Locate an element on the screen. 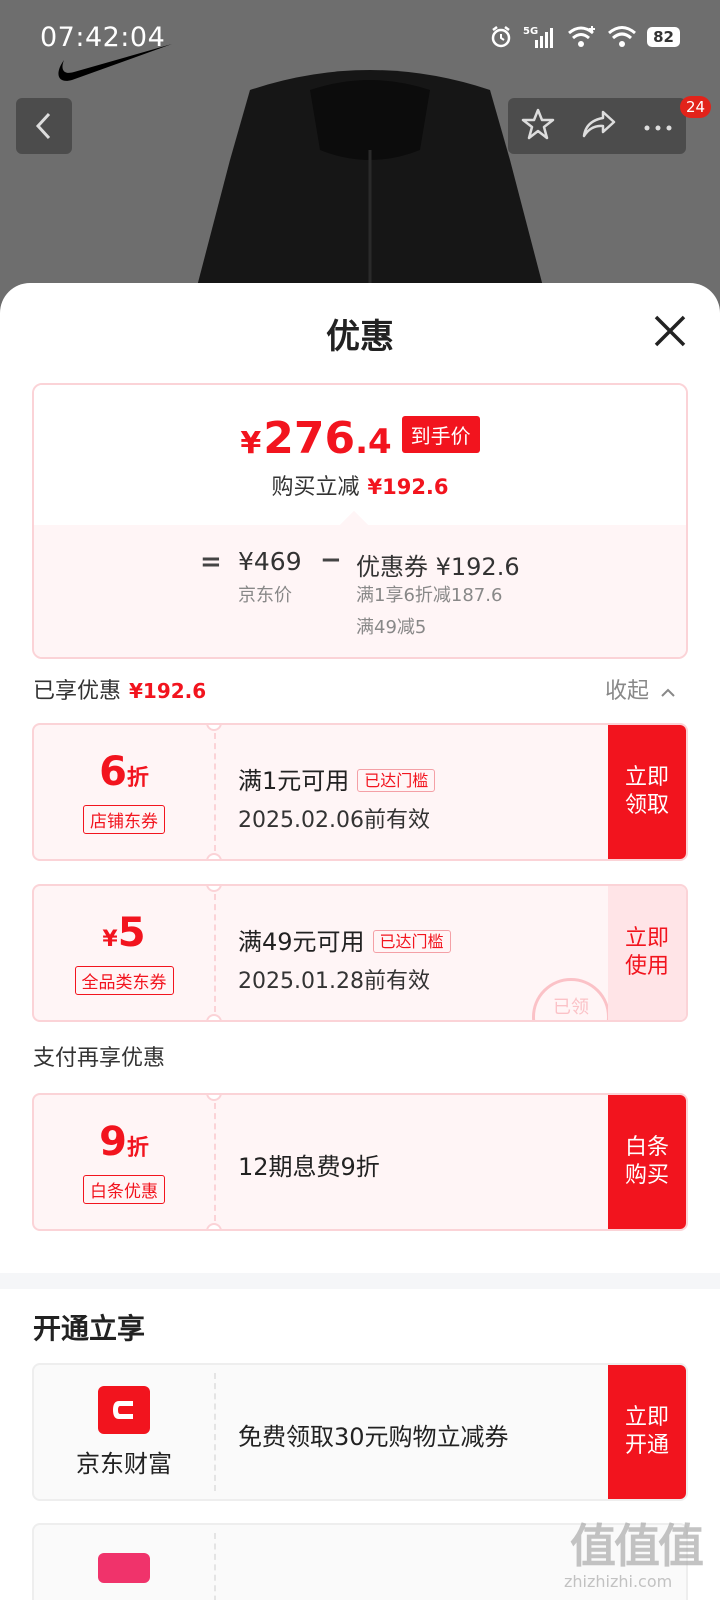 The height and width of the screenshot is (1600, 720). instant-discount: 购买立减 ¥192.6 is located at coordinates (360, 487).